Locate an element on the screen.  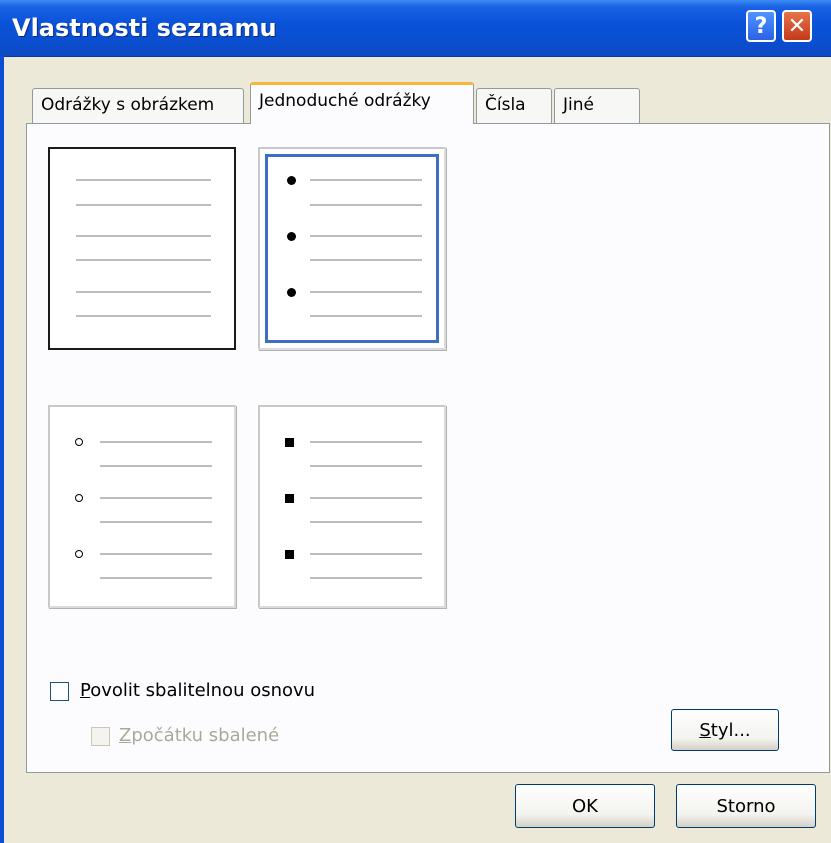
tab-picture-bullets: Odrážky s obrázkem is located at coordinates (138, 106).